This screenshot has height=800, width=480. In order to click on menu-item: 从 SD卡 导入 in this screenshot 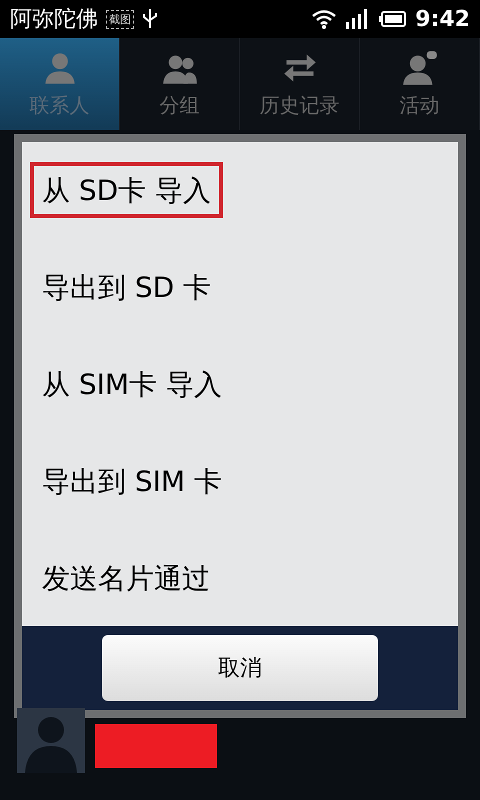, I will do `click(240, 190)`.